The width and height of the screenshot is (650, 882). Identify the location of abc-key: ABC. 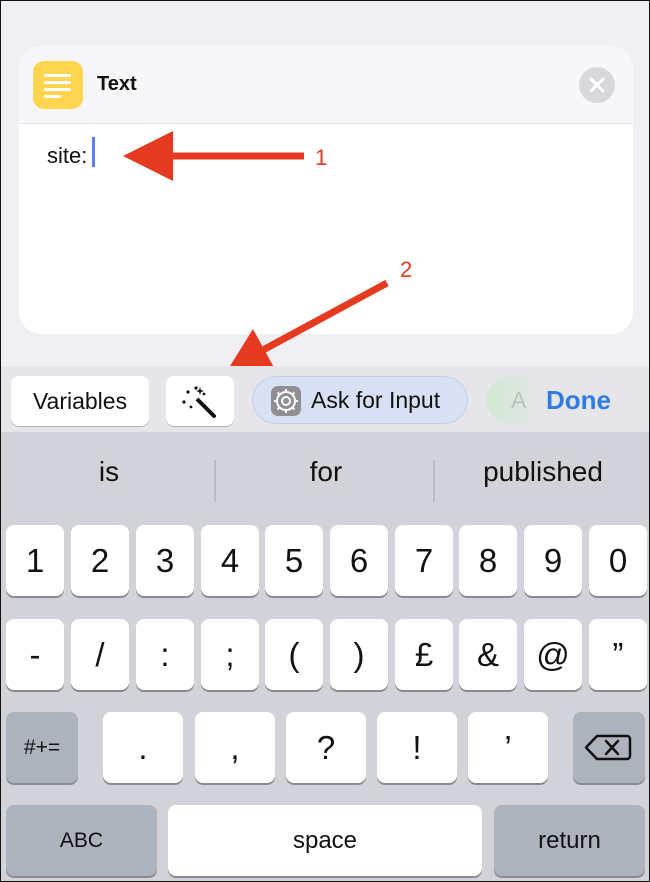
(81, 840).